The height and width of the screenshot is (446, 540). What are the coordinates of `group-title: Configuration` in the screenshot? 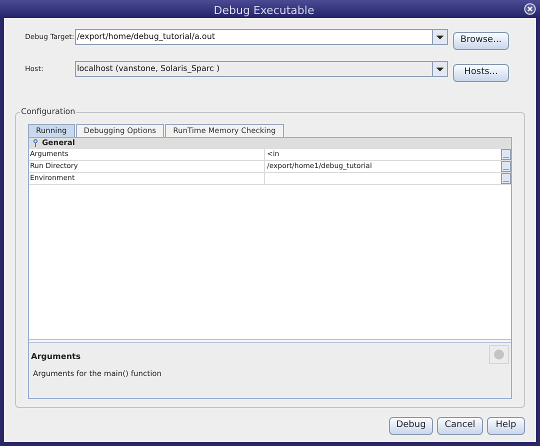 It's located at (48, 111).